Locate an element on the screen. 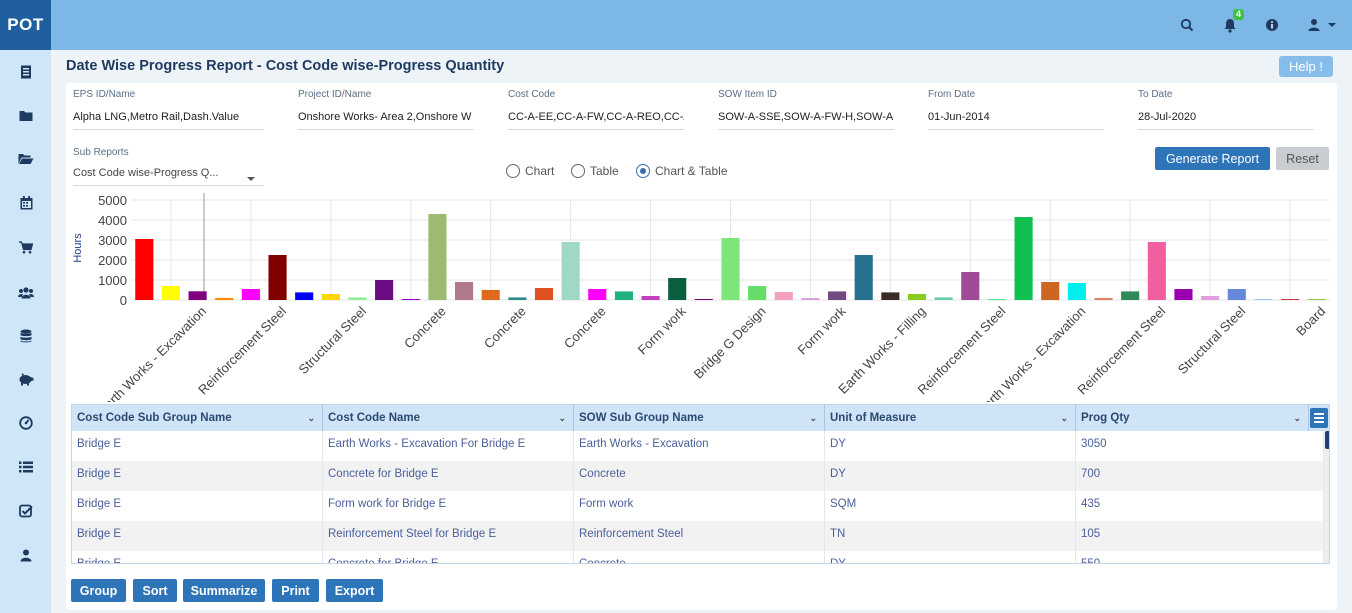 The width and height of the screenshot is (1352, 613). piggy-bank-icon is located at coordinates (26, 379).